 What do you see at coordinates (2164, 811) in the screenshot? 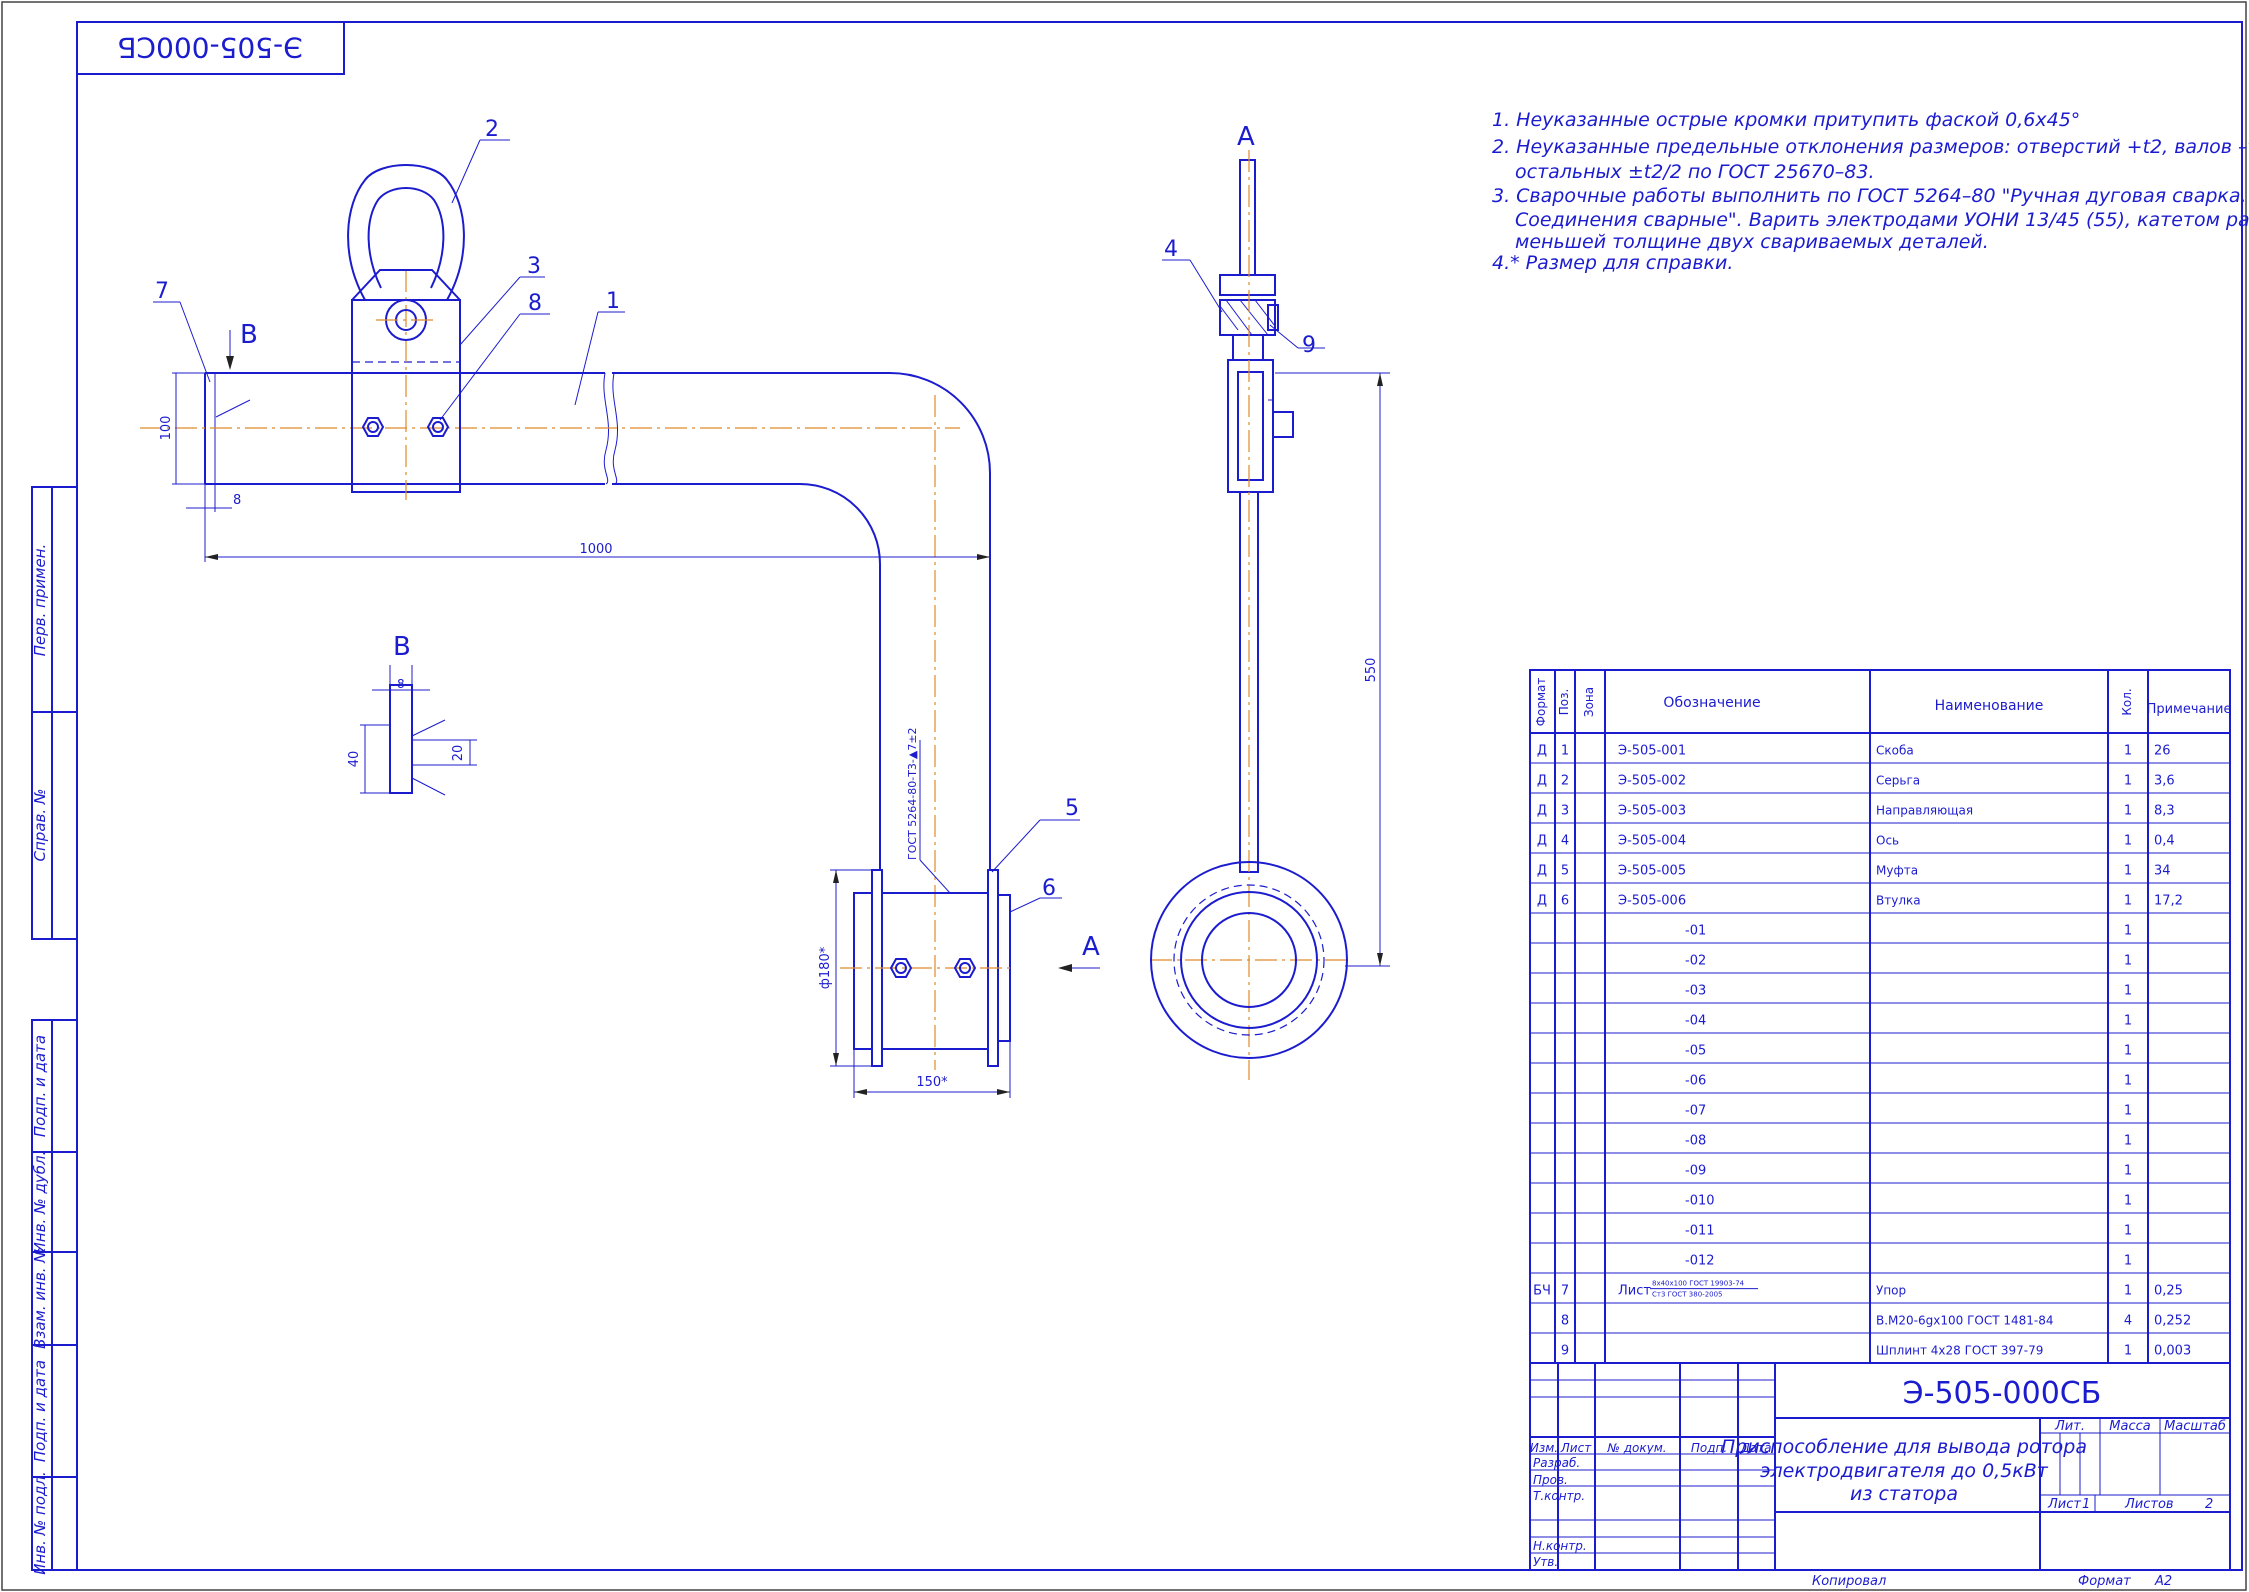
I see `table-cell: 8,3` at bounding box center [2164, 811].